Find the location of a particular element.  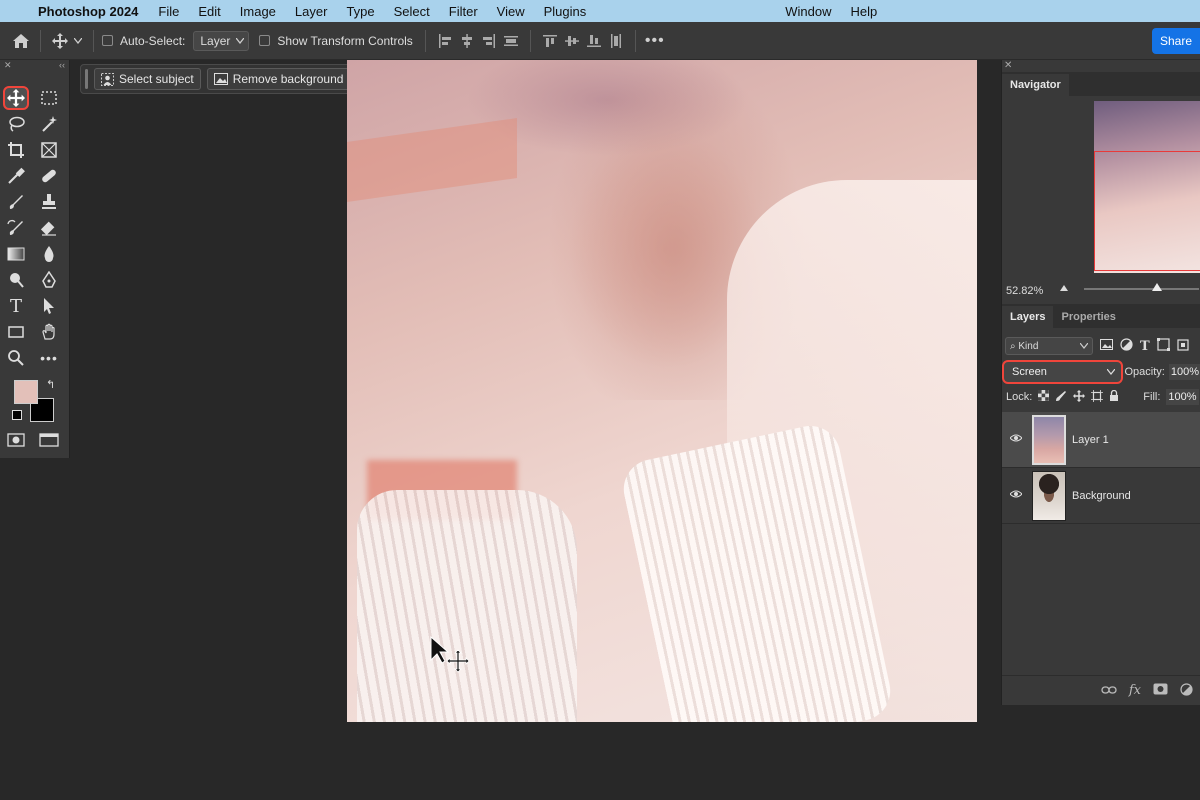

fill-field: 100% is located at coordinates (1182, 397).